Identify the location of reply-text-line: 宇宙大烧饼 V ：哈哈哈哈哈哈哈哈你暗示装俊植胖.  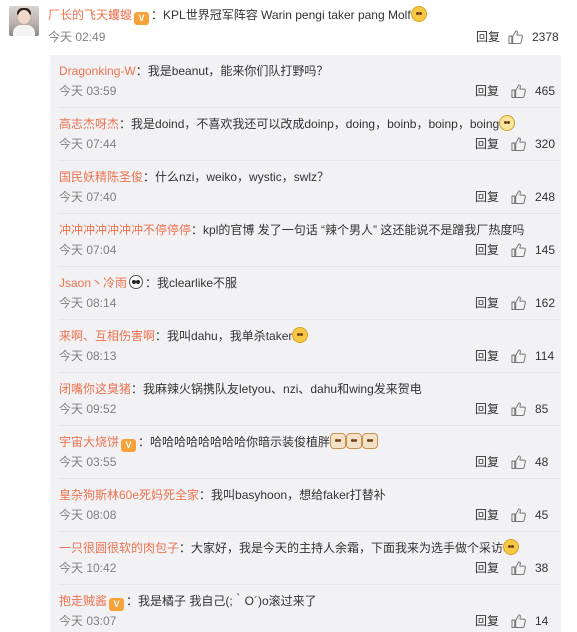
(219, 442).